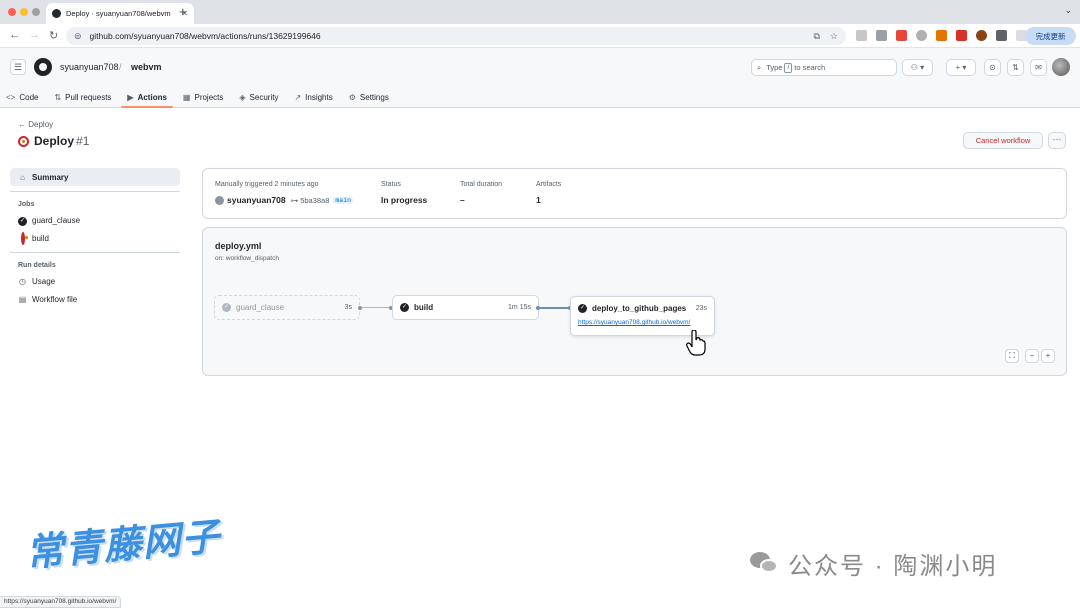  I want to click on job-node-build: ✓ build 1m 15s, so click(465, 307).